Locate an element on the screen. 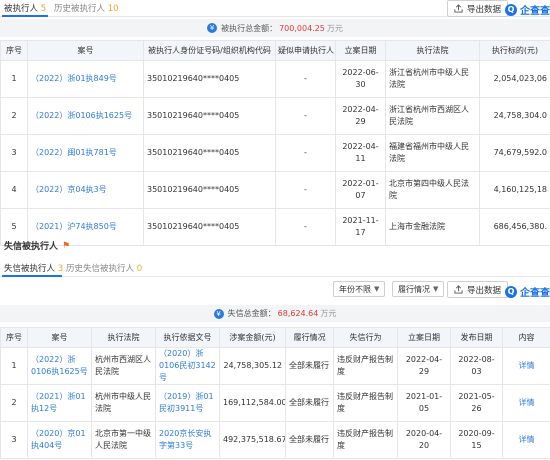 The image size is (550, 460). executing-court-cell: 浙江省杭州市中级人民法院 is located at coordinates (432, 79).